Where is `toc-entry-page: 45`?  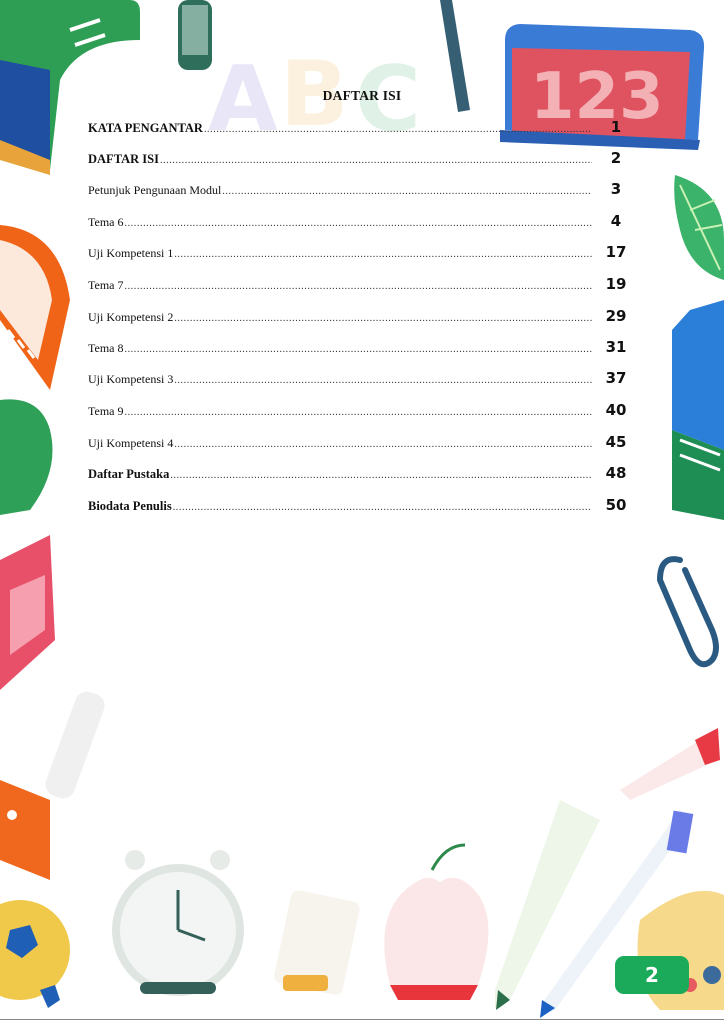
toc-entry-page: 45 is located at coordinates (616, 442).